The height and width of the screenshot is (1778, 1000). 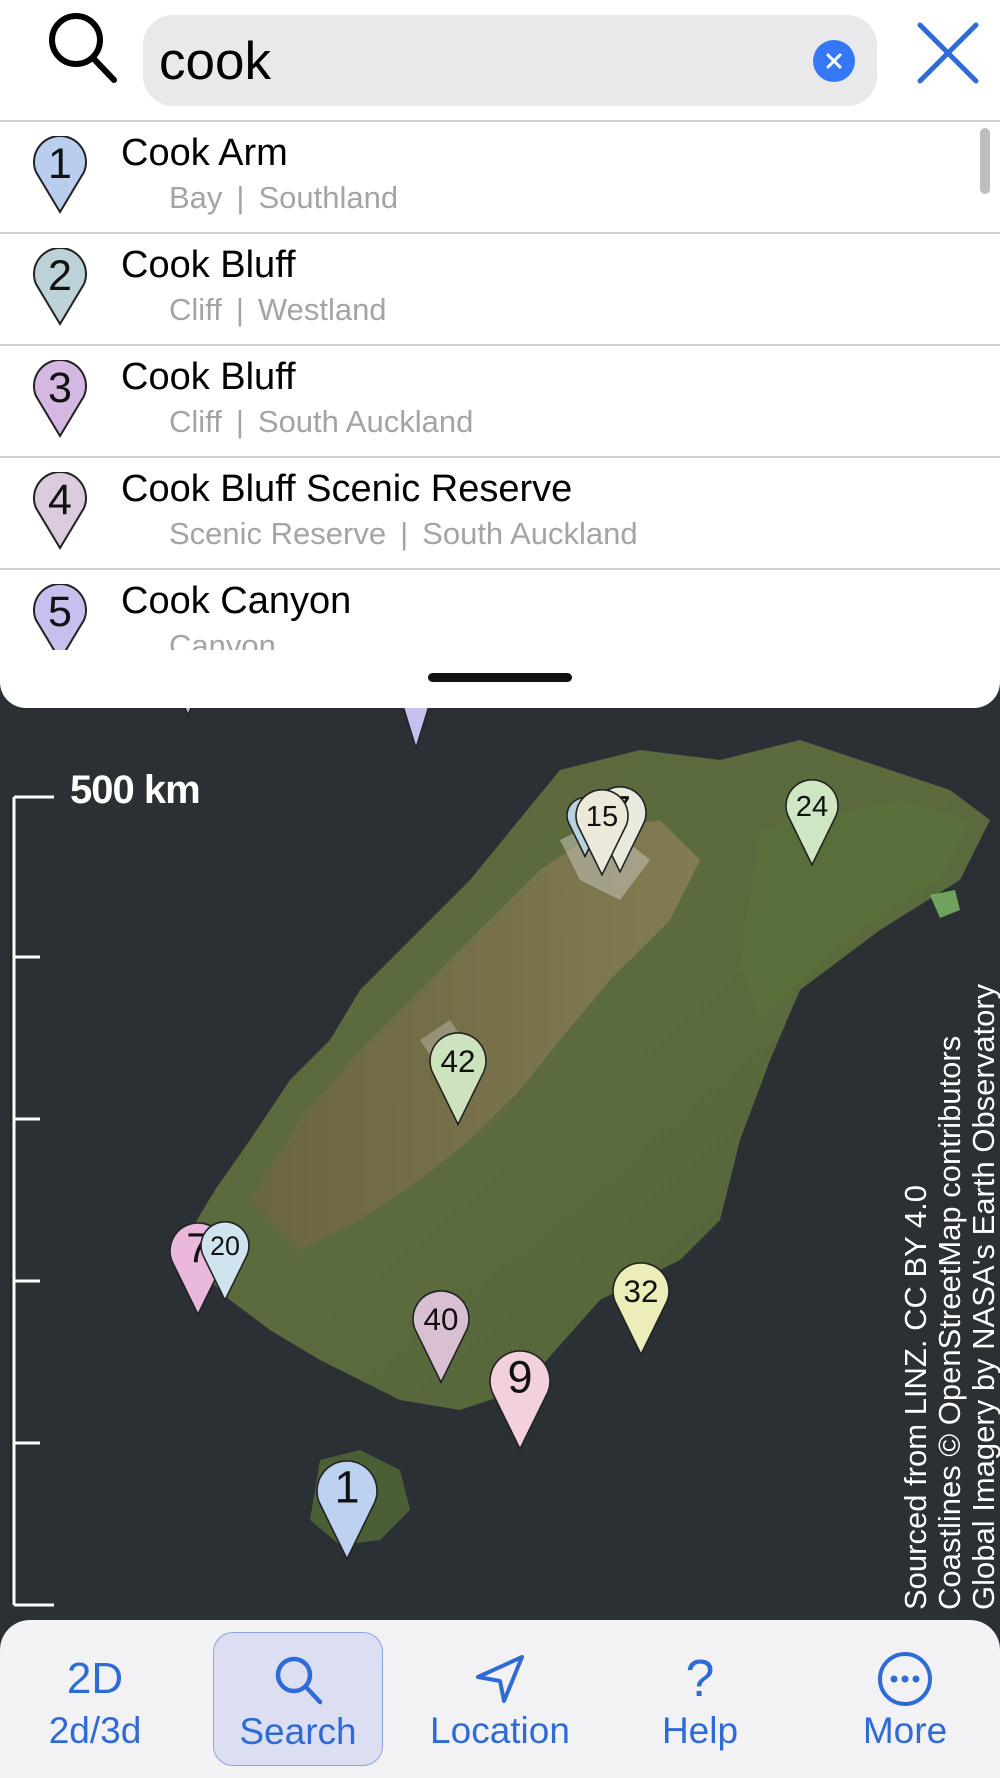 I want to click on list-item: 3 Cook Bluff Cliff | South Auckland, so click(x=500, y=402).